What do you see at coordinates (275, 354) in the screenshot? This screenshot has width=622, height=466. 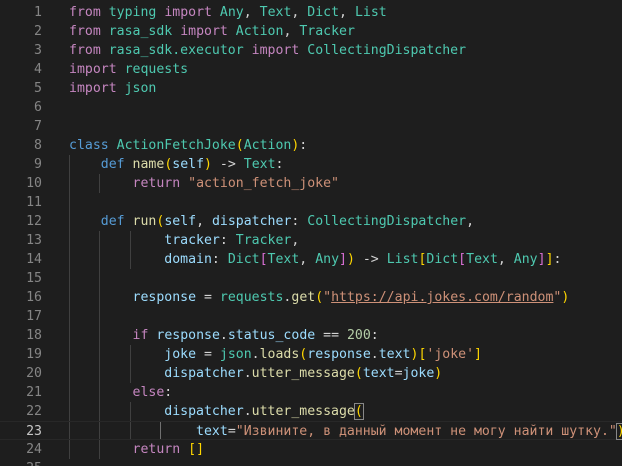 I see `line-code: joke = json.loads(response.text)['joke']` at bounding box center [275, 354].